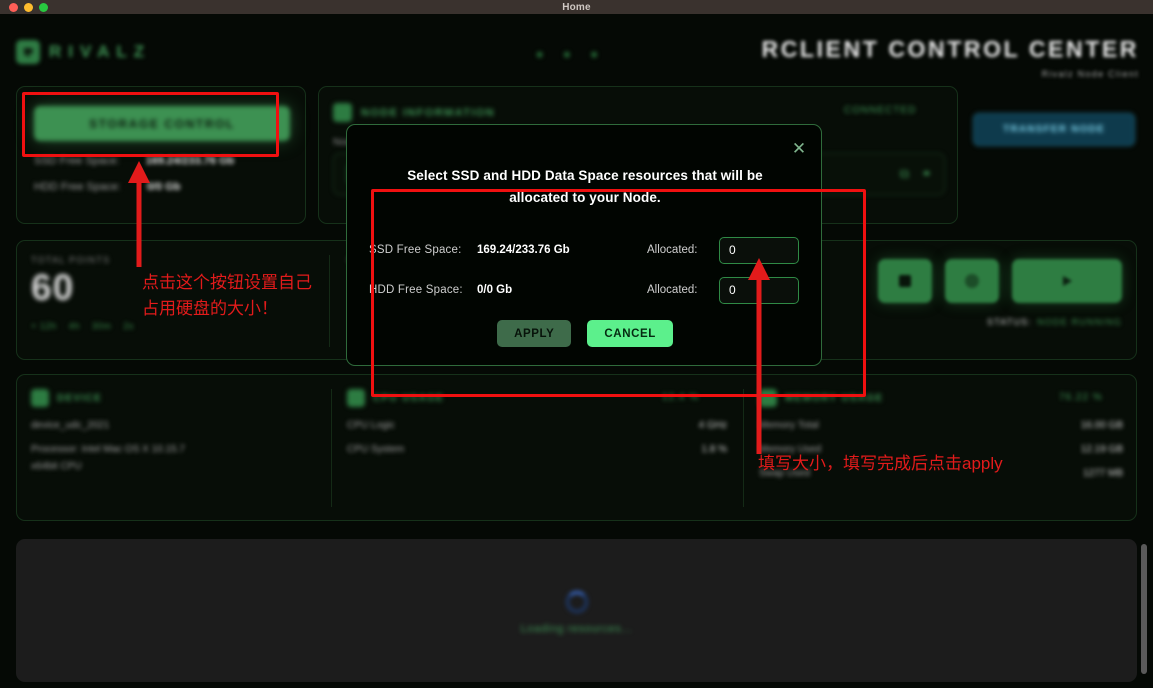  Describe the element at coordinates (1101, 425) in the screenshot. I see `memory-line-0-right: 16.00 GB` at that location.